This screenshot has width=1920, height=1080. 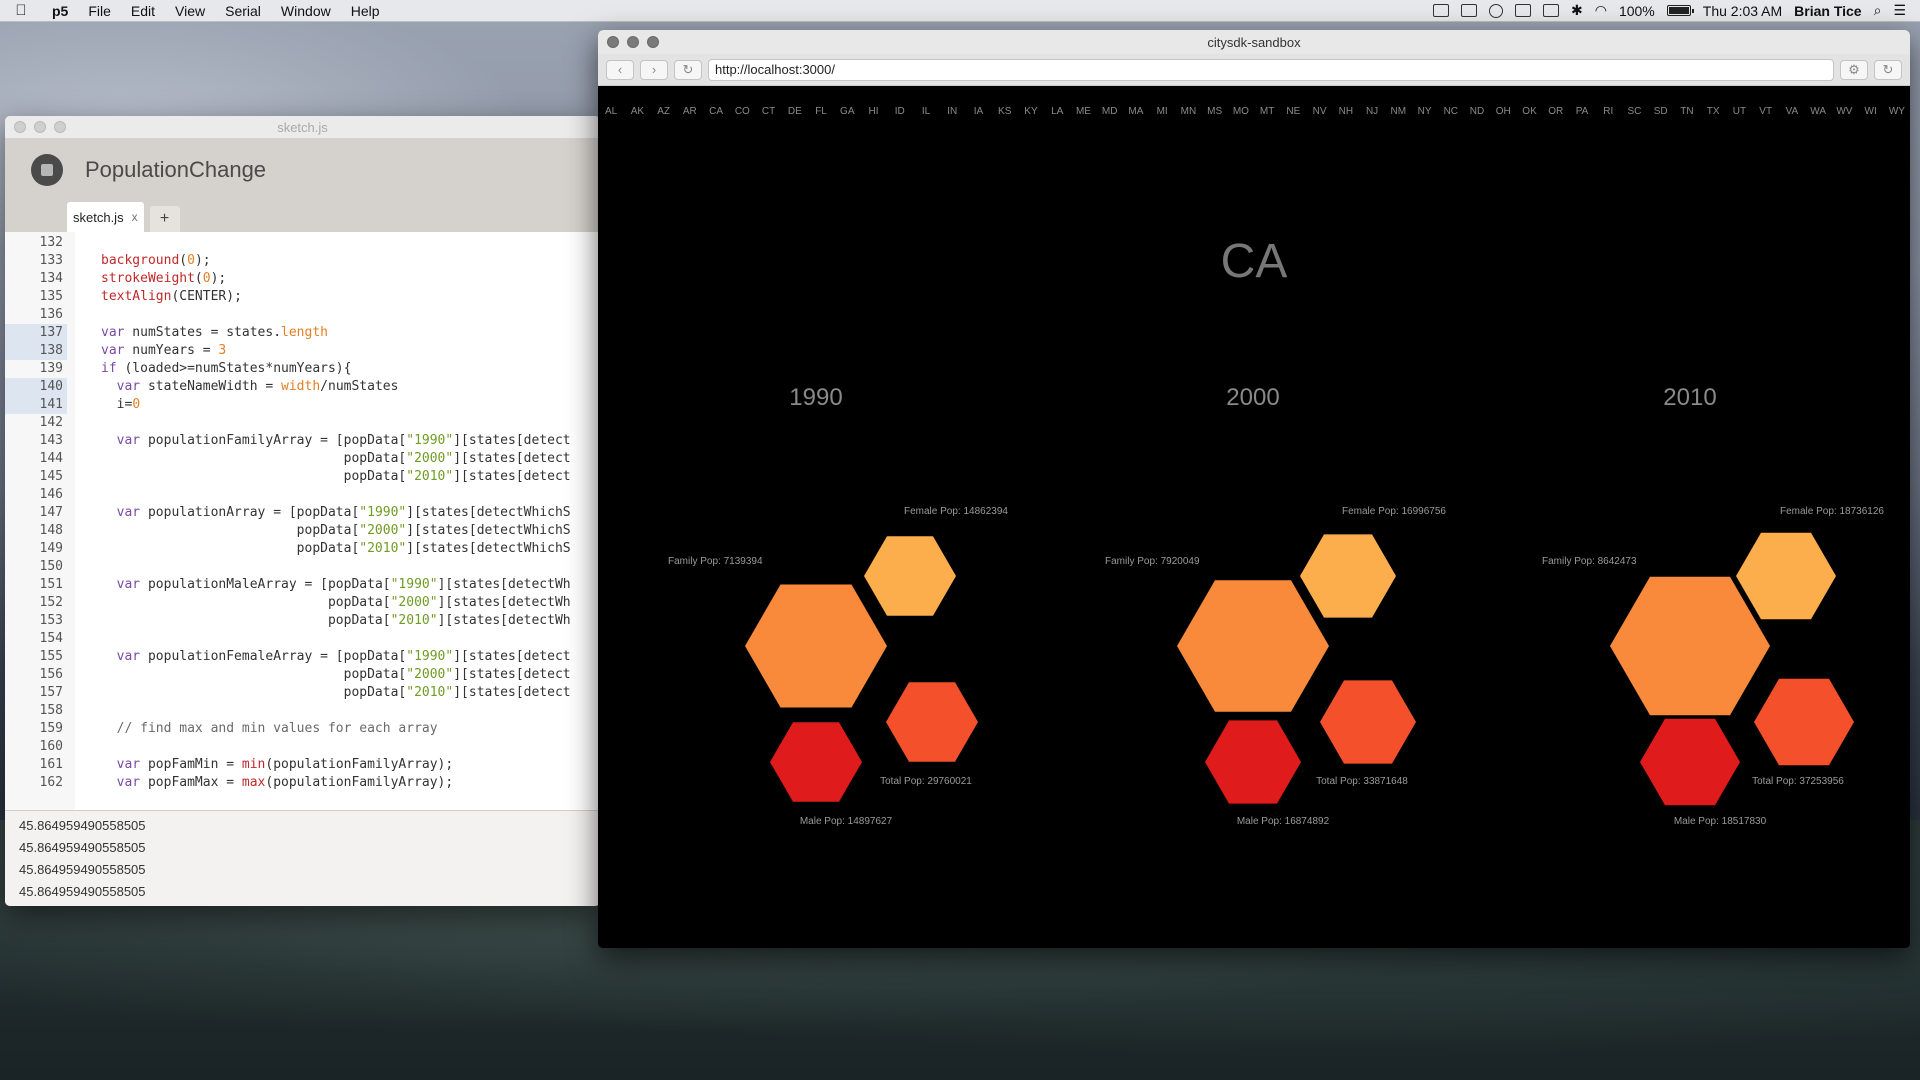 What do you see at coordinates (1601, 10) in the screenshot?
I see `wifi-icon: ◠` at bounding box center [1601, 10].